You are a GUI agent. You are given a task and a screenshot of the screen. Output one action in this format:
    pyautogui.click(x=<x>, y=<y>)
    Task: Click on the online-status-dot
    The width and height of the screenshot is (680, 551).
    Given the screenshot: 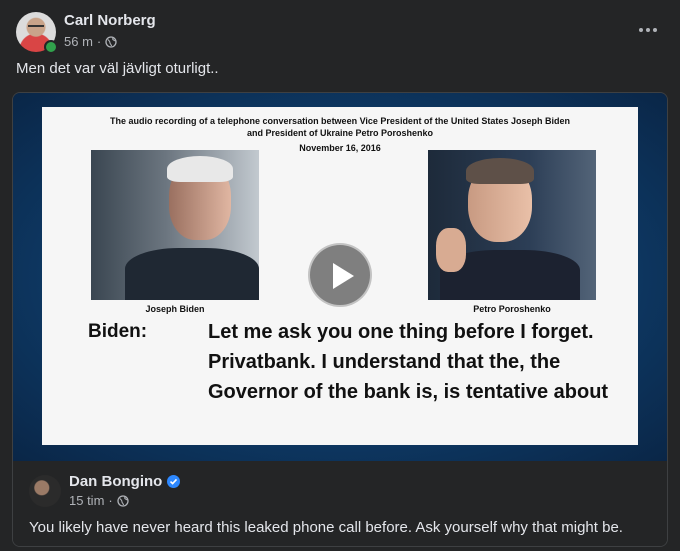 What is the action you would take?
    pyautogui.click(x=51, y=47)
    